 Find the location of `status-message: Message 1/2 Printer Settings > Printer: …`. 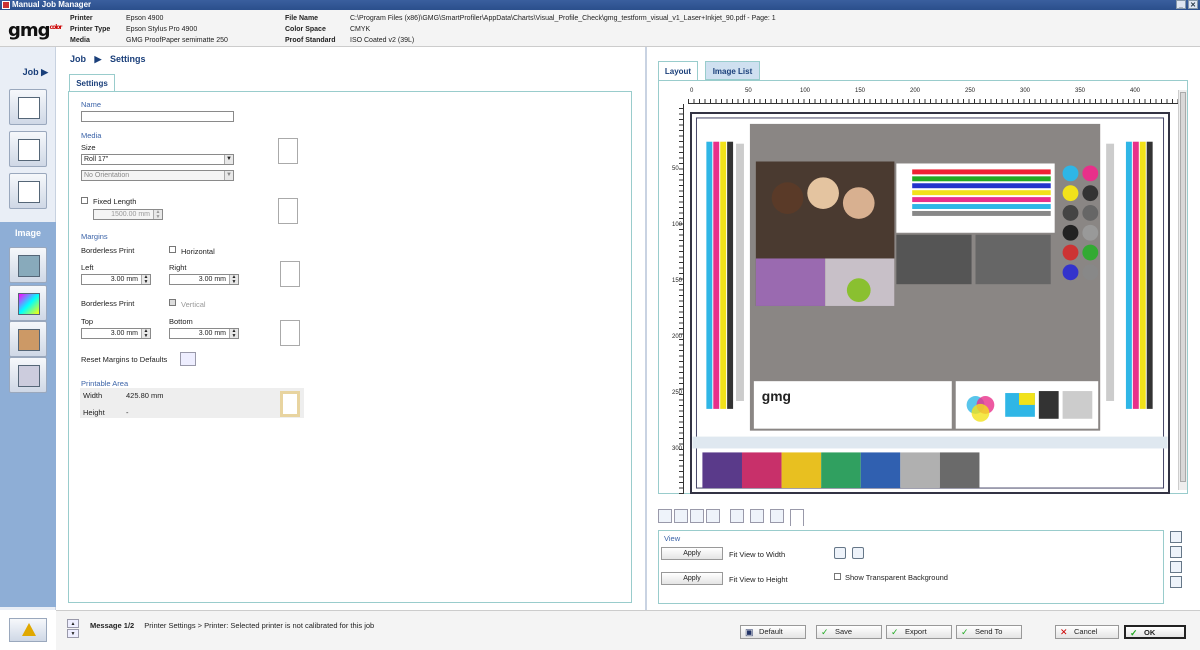

status-message: Message 1/2 Printer Settings > Printer: … is located at coordinates (232, 625).